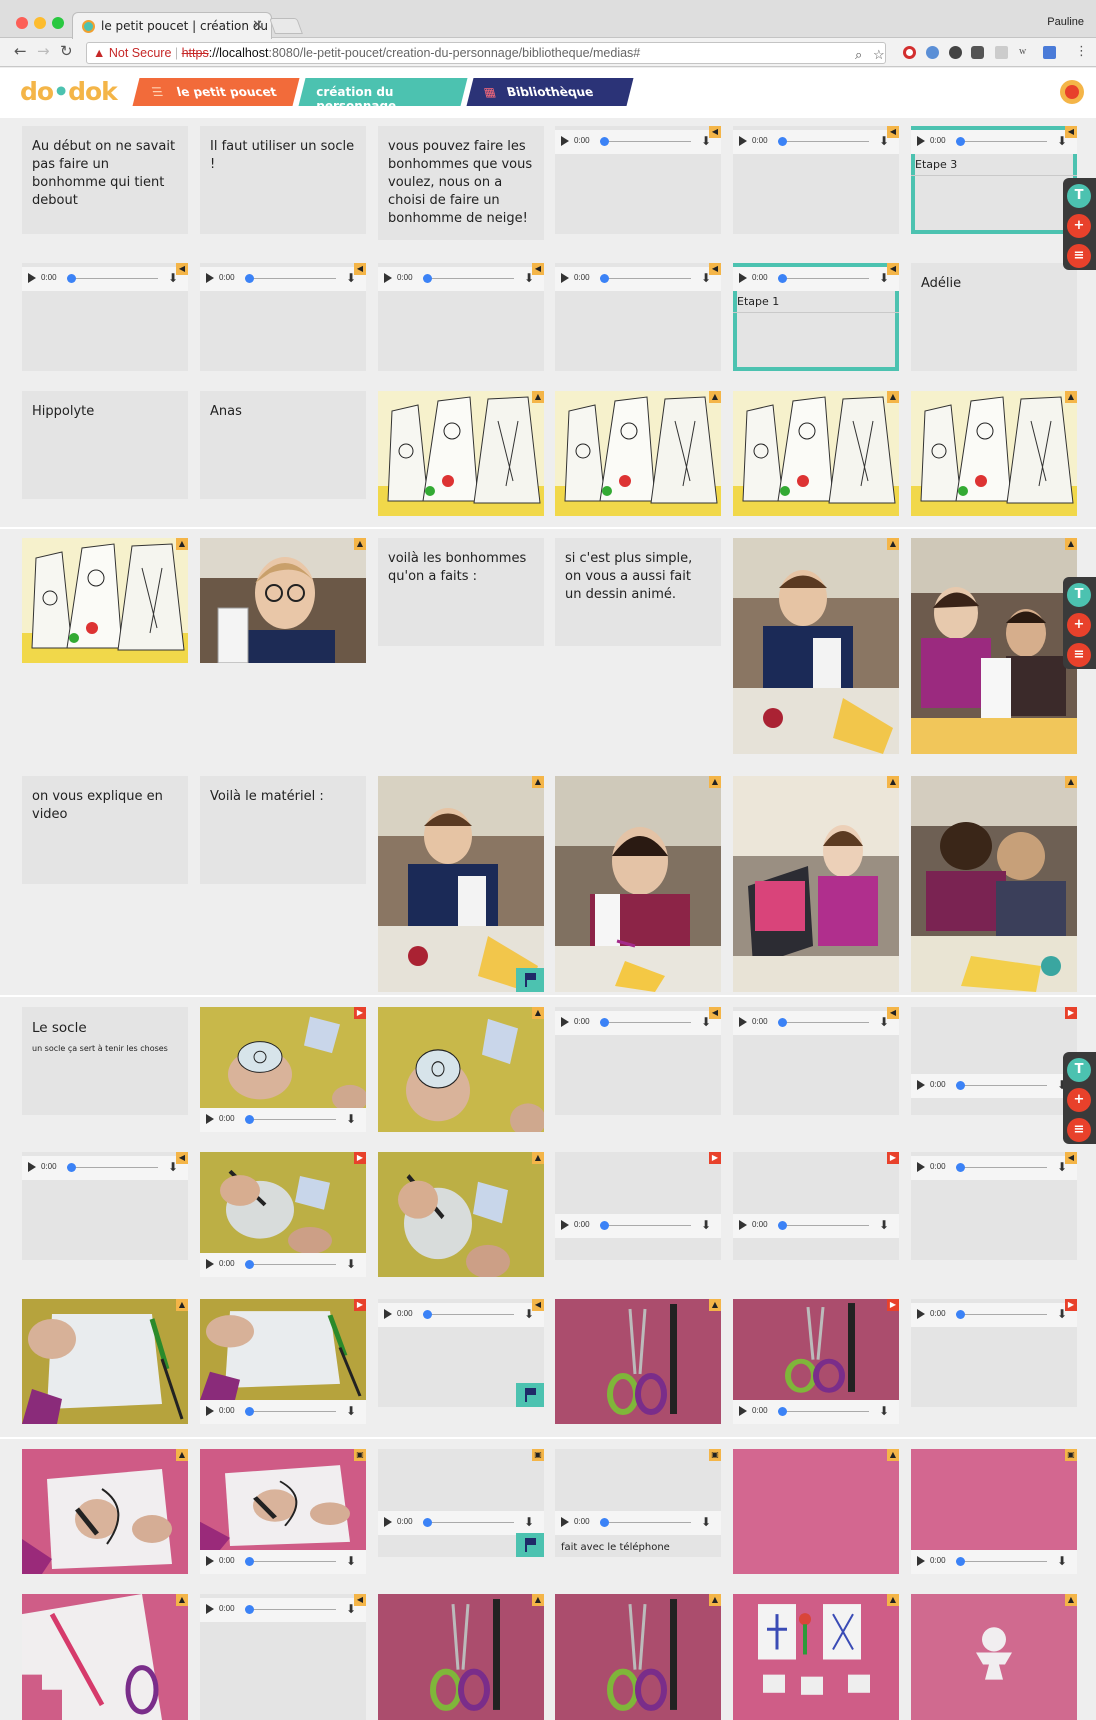  What do you see at coordinates (286, 26) in the screenshot?
I see `new-tab-button` at bounding box center [286, 26].